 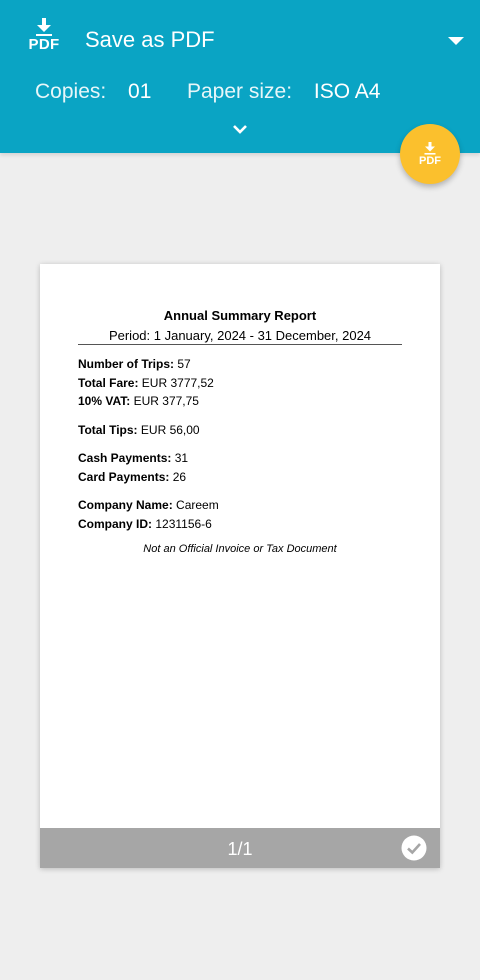 What do you see at coordinates (240, 315) in the screenshot?
I see `document-title: Annual Summary Report` at bounding box center [240, 315].